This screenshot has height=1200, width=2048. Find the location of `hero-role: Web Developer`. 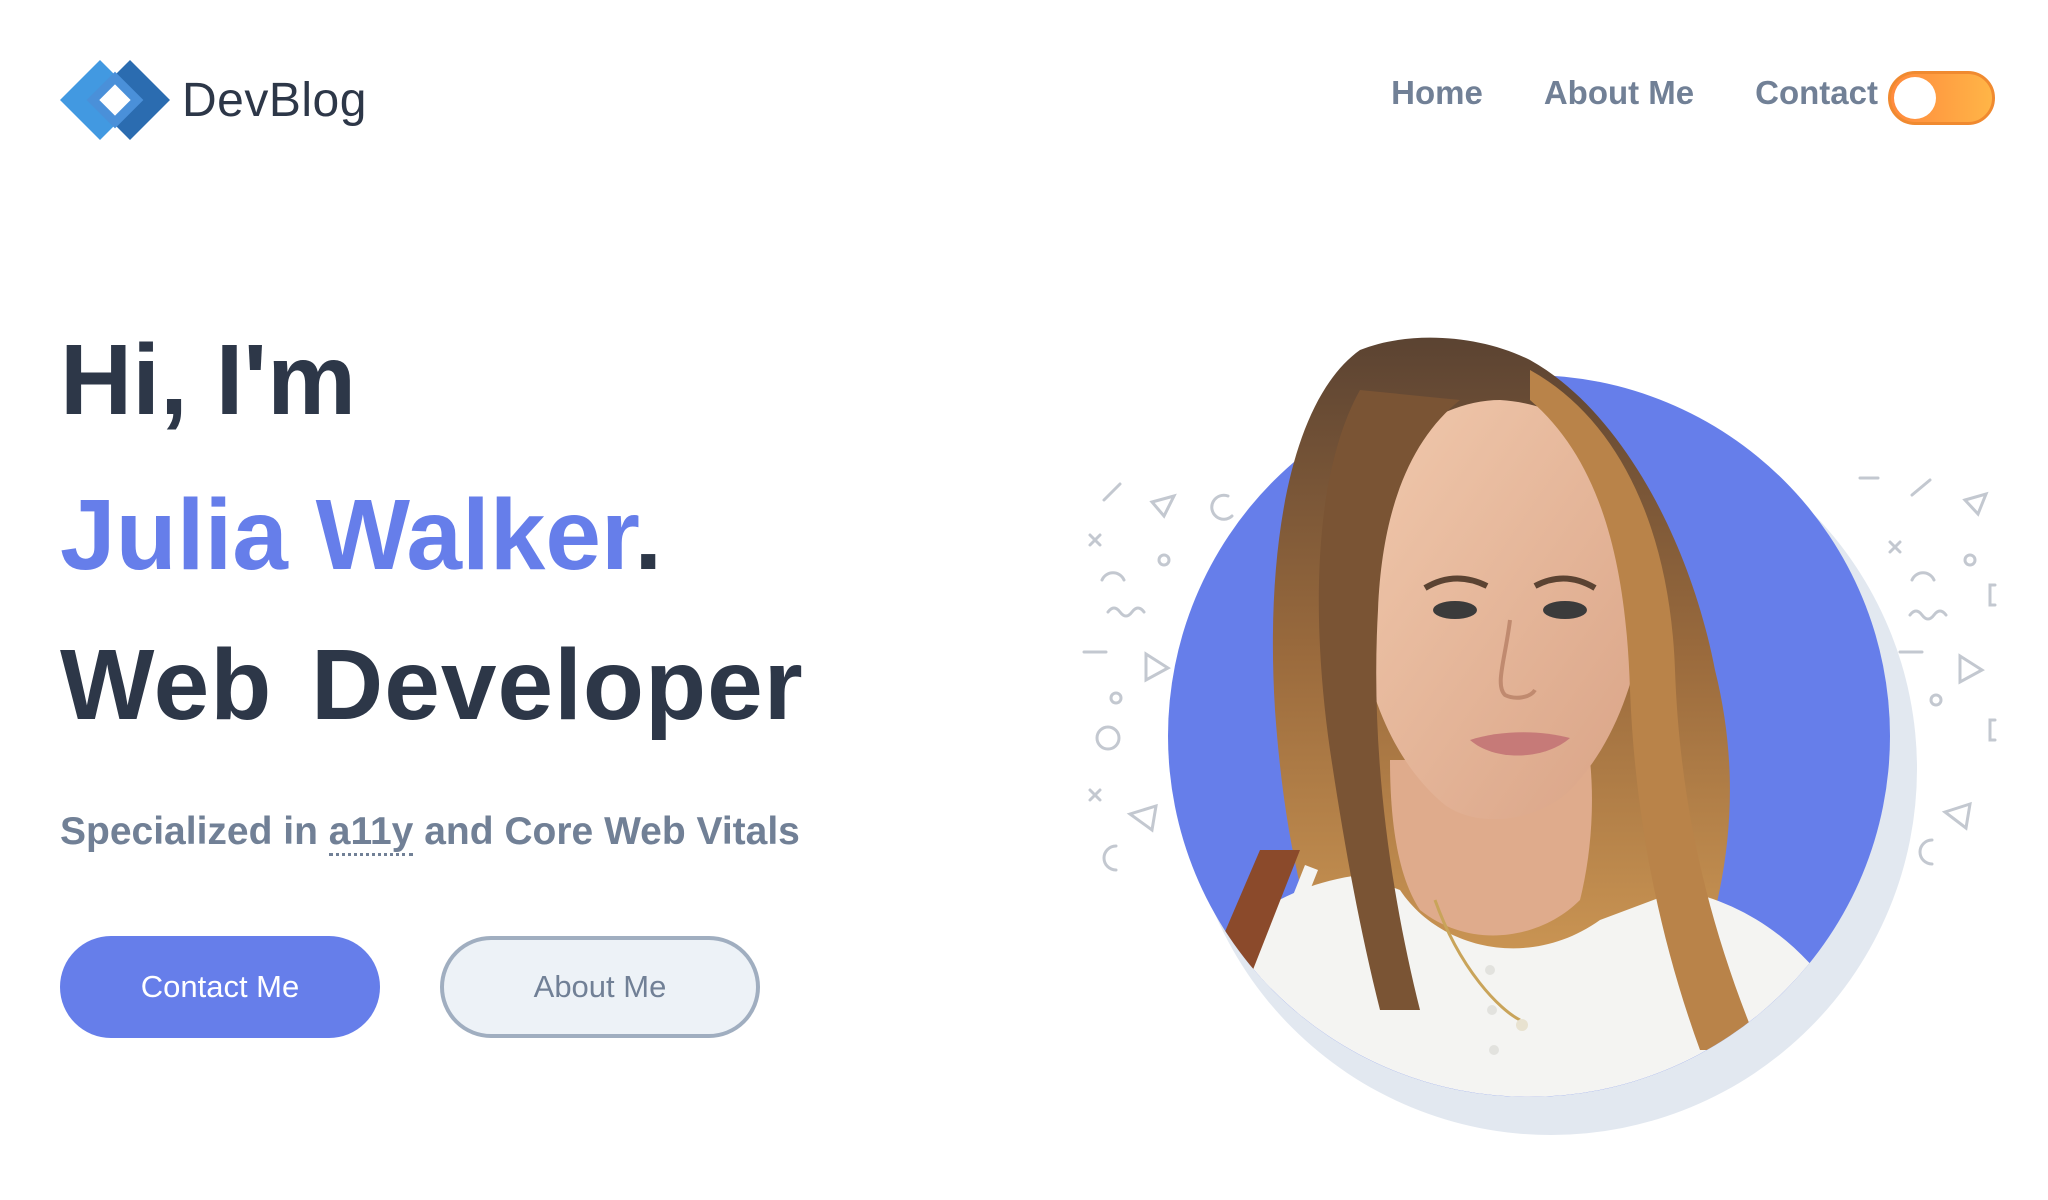

hero-role: Web Developer is located at coordinates (432, 685).